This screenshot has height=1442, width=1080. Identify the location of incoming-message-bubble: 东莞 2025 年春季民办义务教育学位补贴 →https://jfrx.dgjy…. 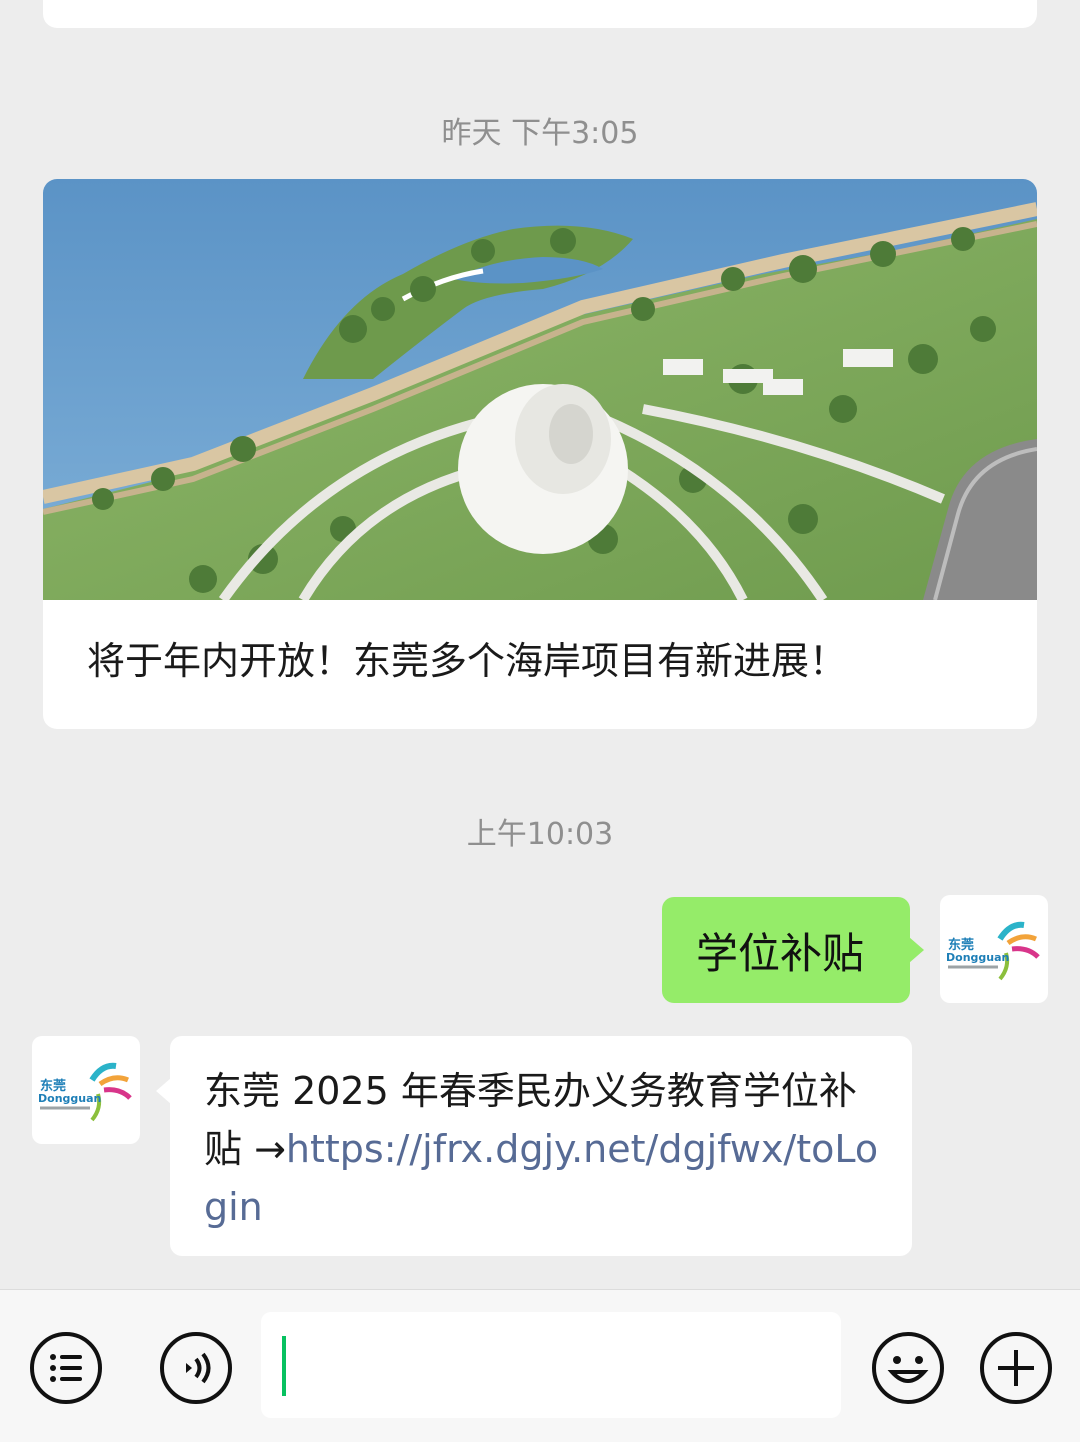
(534, 1146).